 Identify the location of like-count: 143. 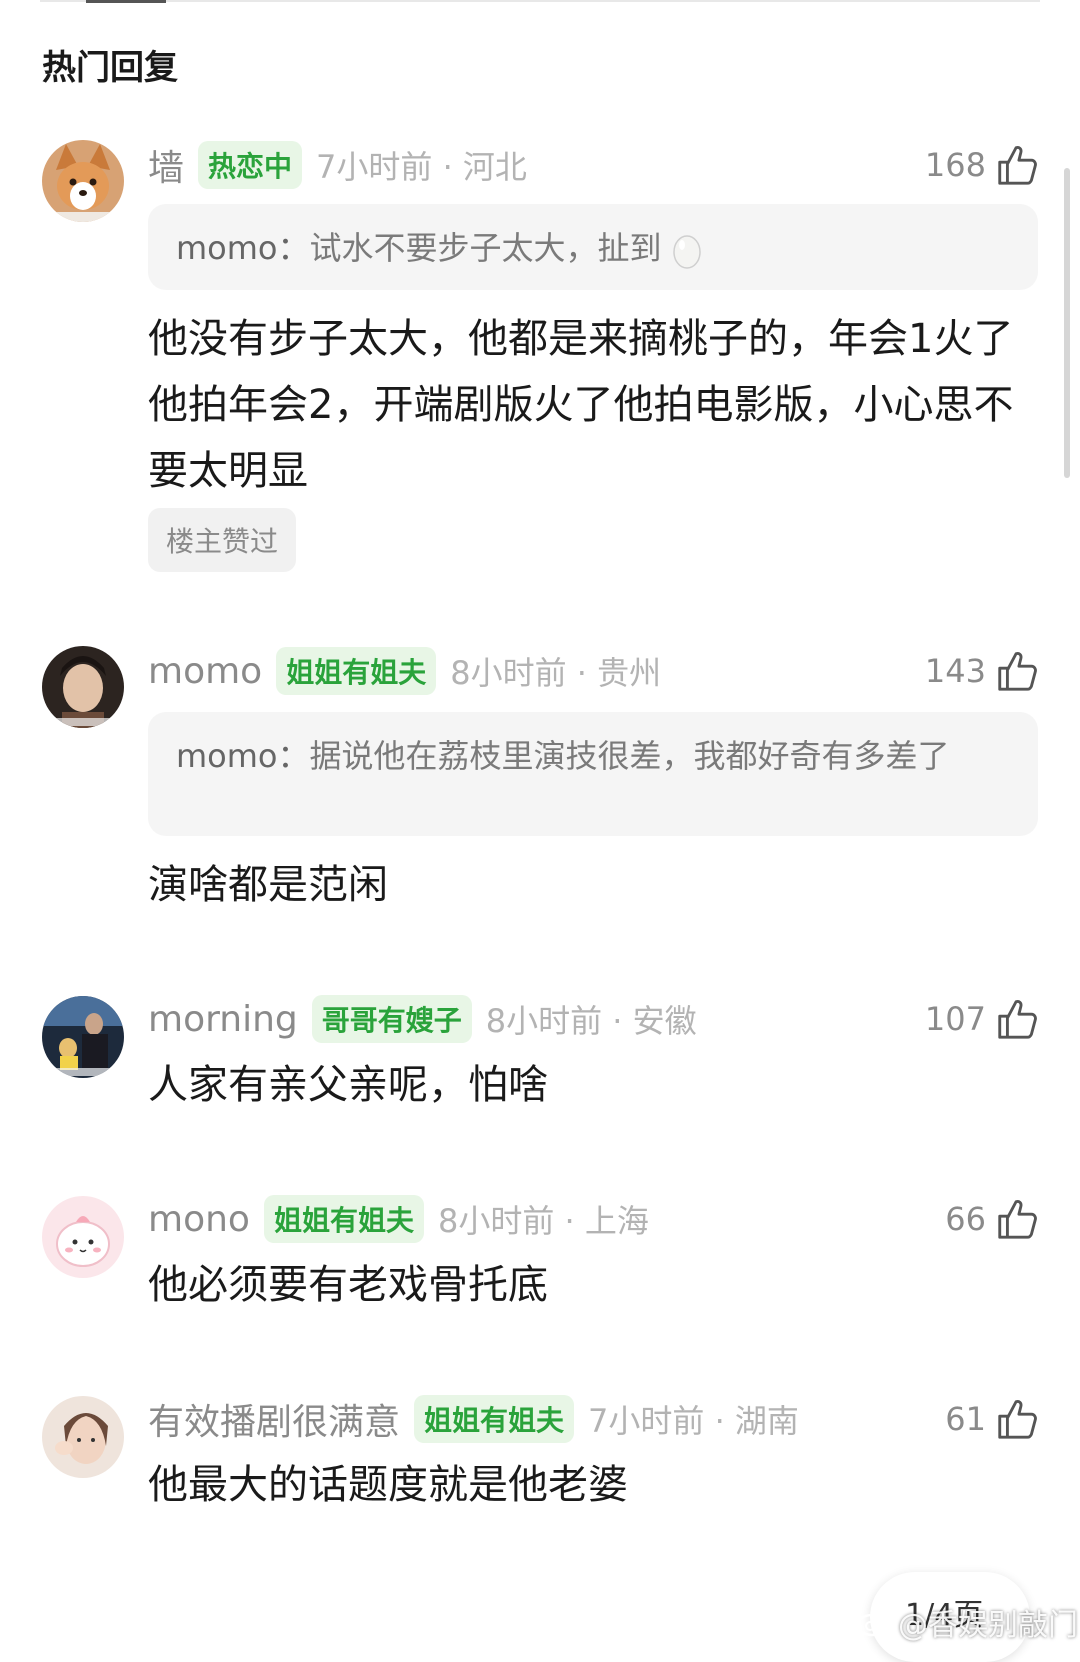
(955, 671).